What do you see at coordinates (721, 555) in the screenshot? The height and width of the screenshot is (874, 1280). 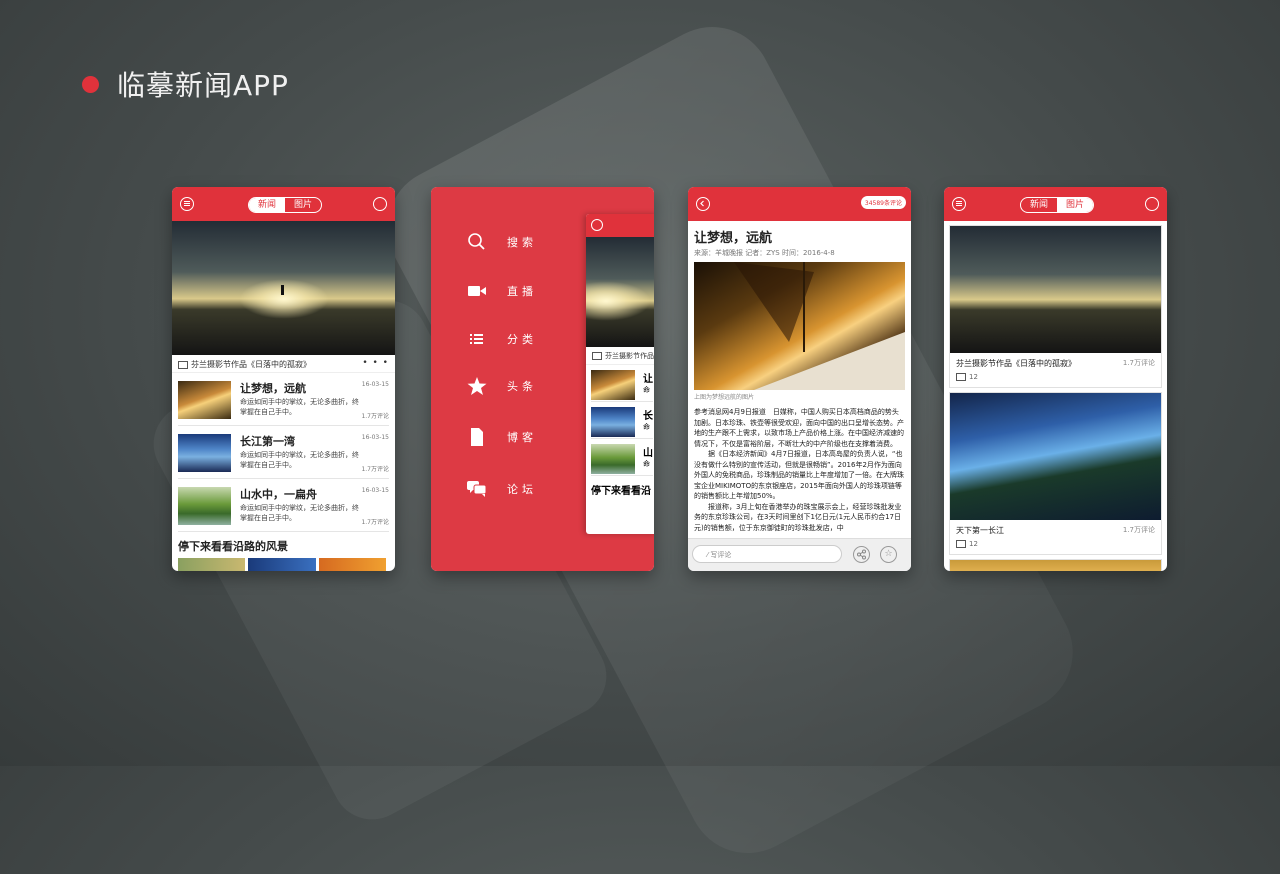 I see `comment-placeholder: 写评论` at bounding box center [721, 555].